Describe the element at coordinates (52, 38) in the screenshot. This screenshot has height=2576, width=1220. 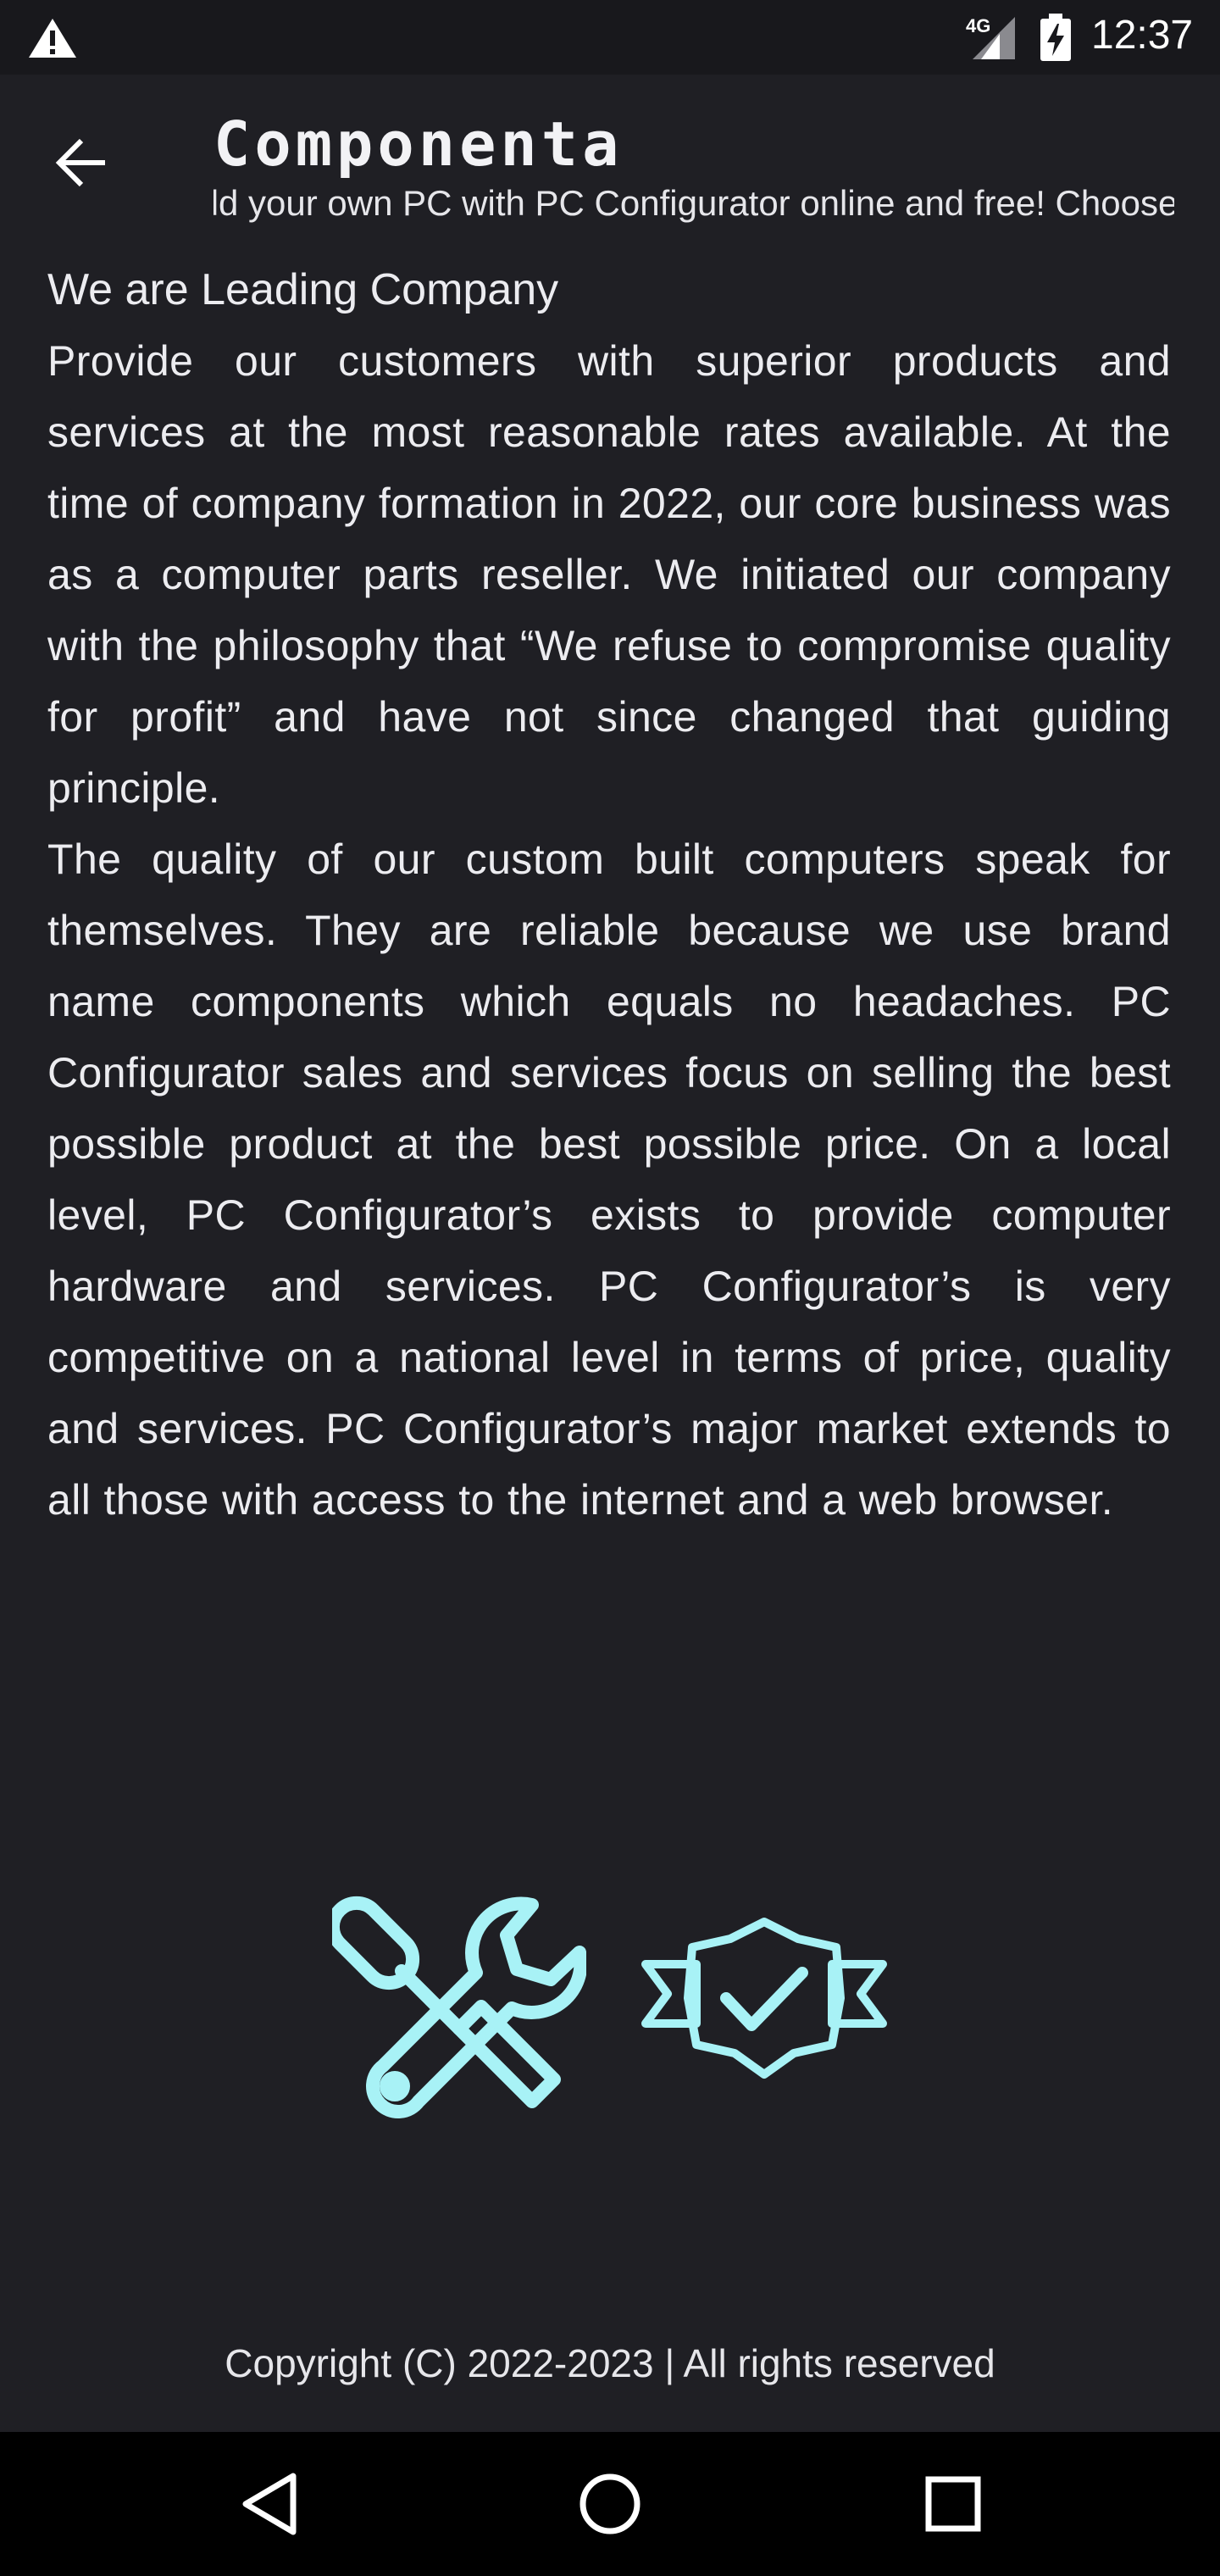
I see `warning-icon` at that location.